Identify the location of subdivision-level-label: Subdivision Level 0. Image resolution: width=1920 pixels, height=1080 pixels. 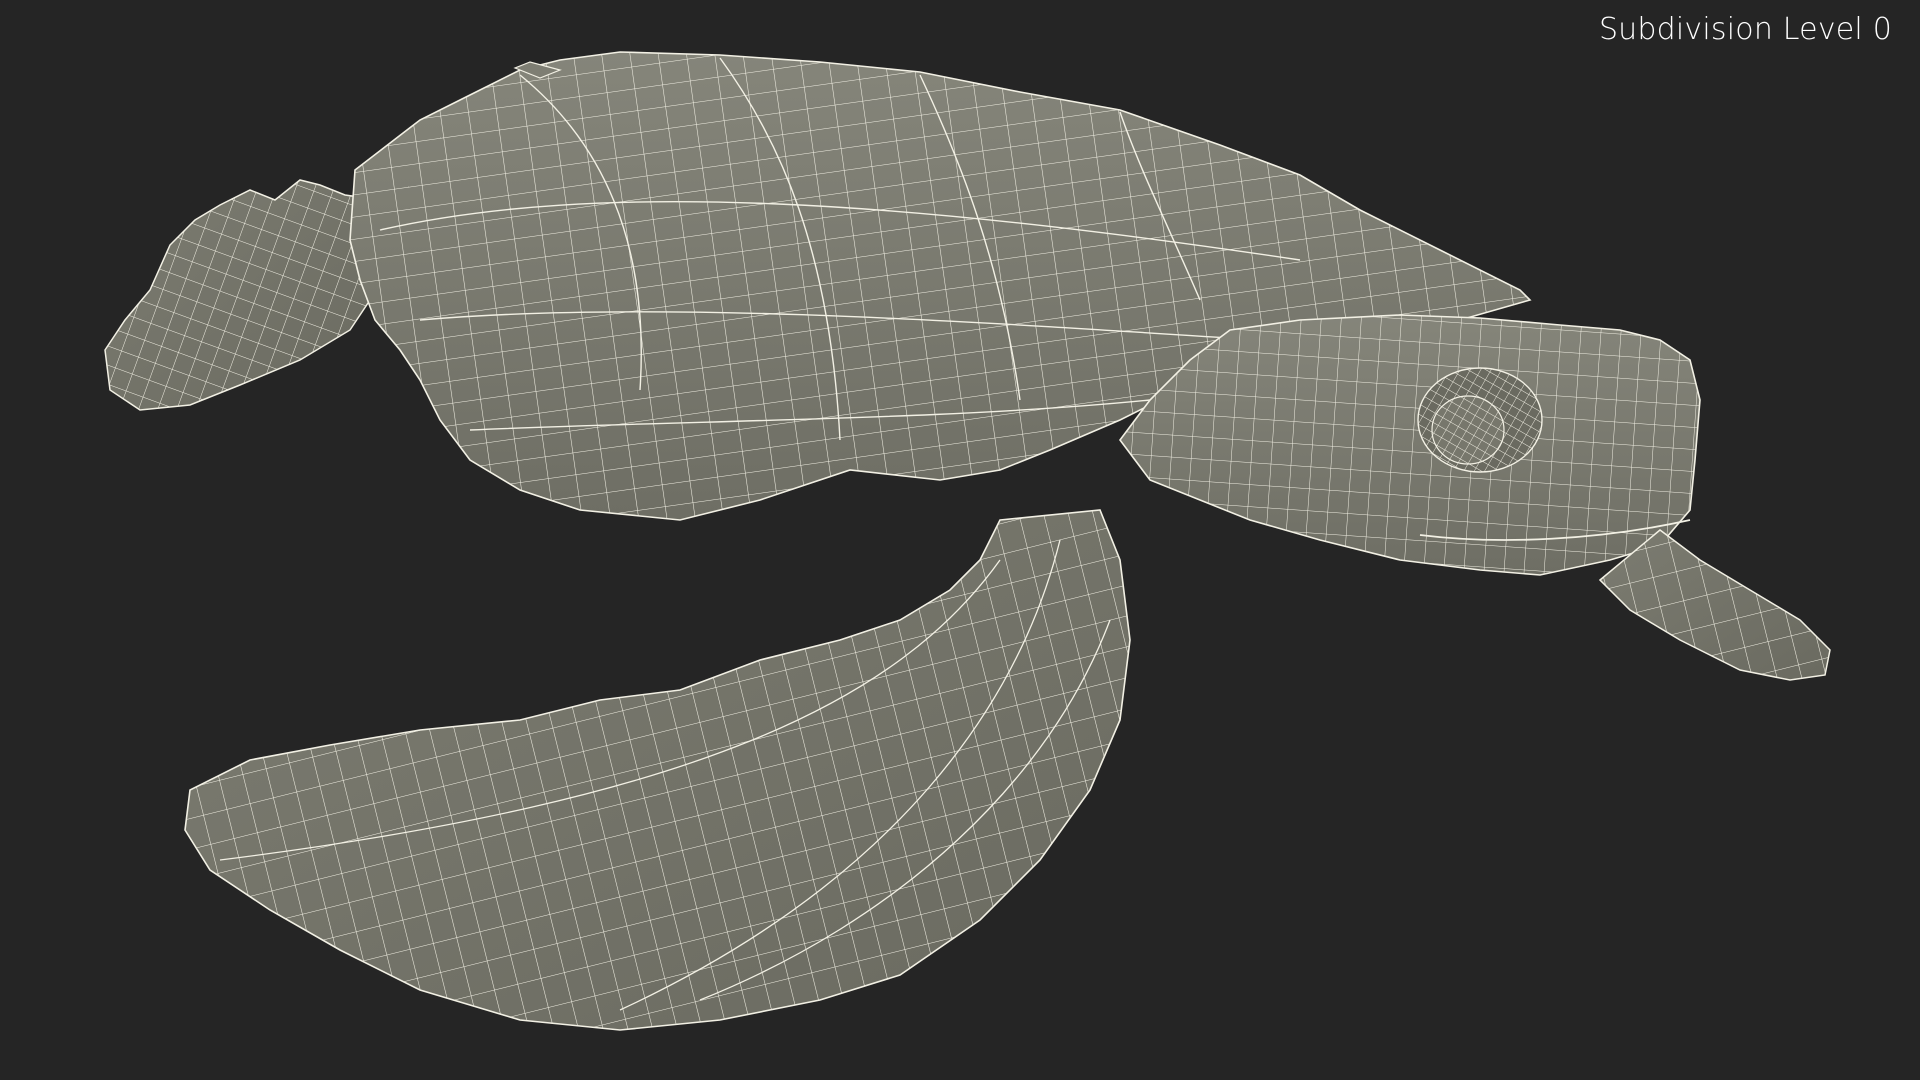
(1745, 29).